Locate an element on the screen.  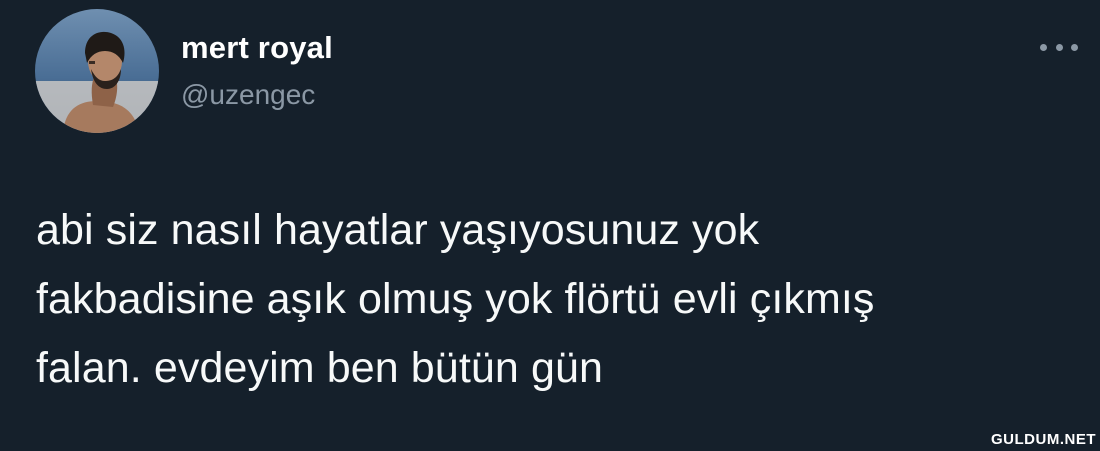
profile-photo-icon is located at coordinates (97, 71).